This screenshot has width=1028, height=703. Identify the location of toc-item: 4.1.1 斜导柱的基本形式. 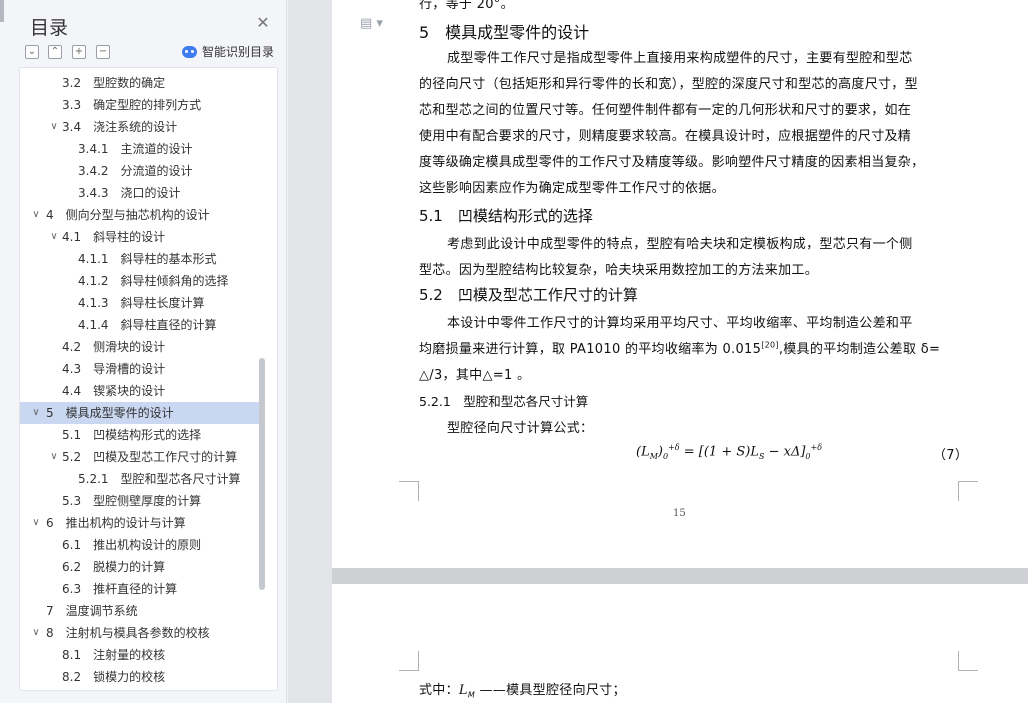
(140, 259).